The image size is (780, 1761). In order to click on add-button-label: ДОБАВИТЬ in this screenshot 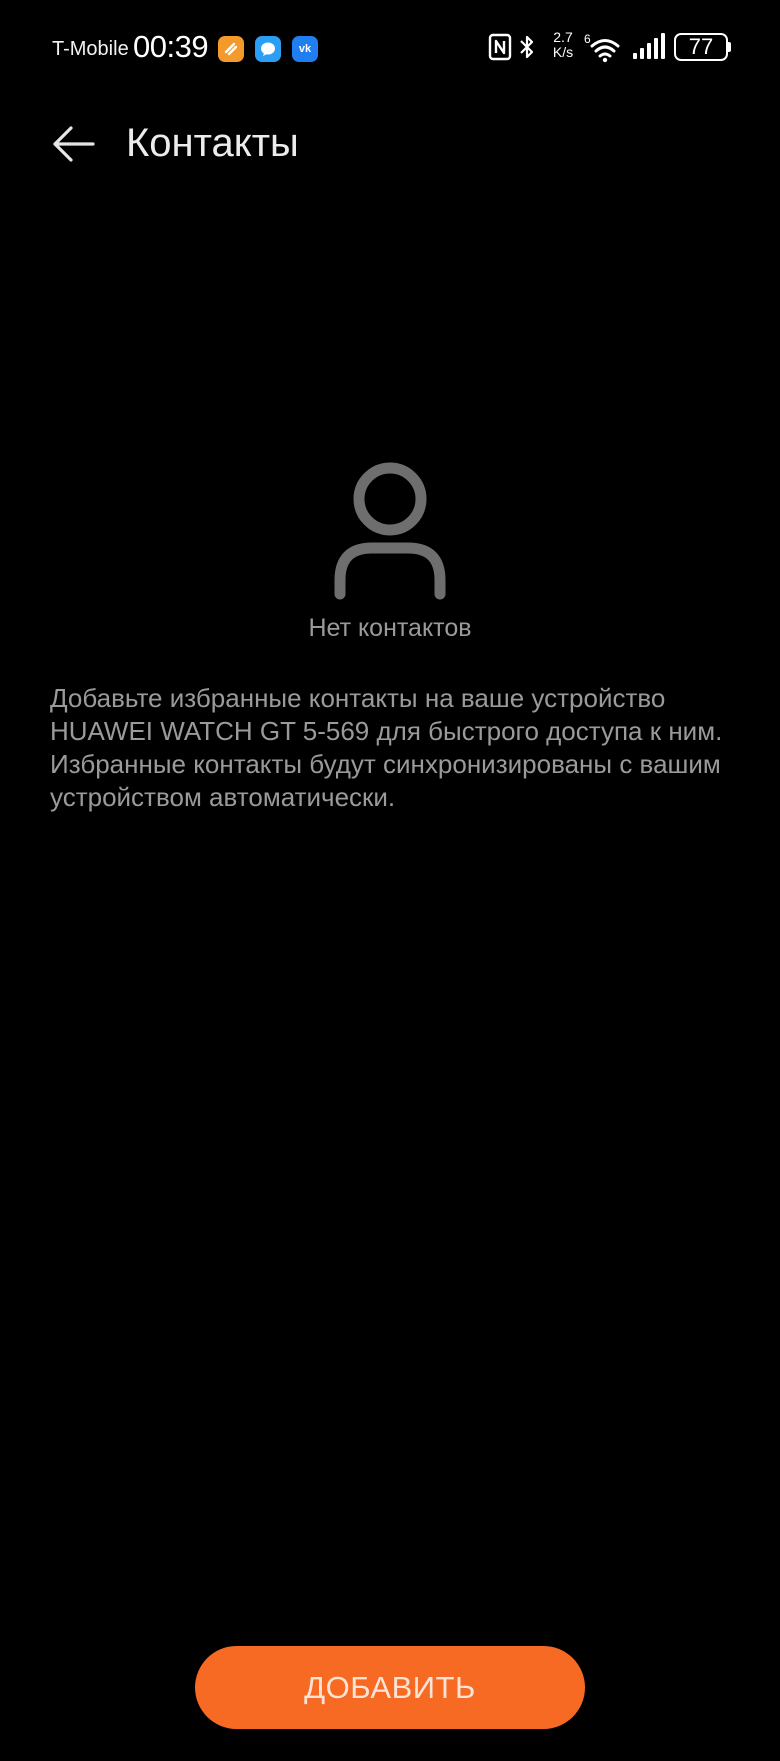, I will do `click(390, 1687)`.